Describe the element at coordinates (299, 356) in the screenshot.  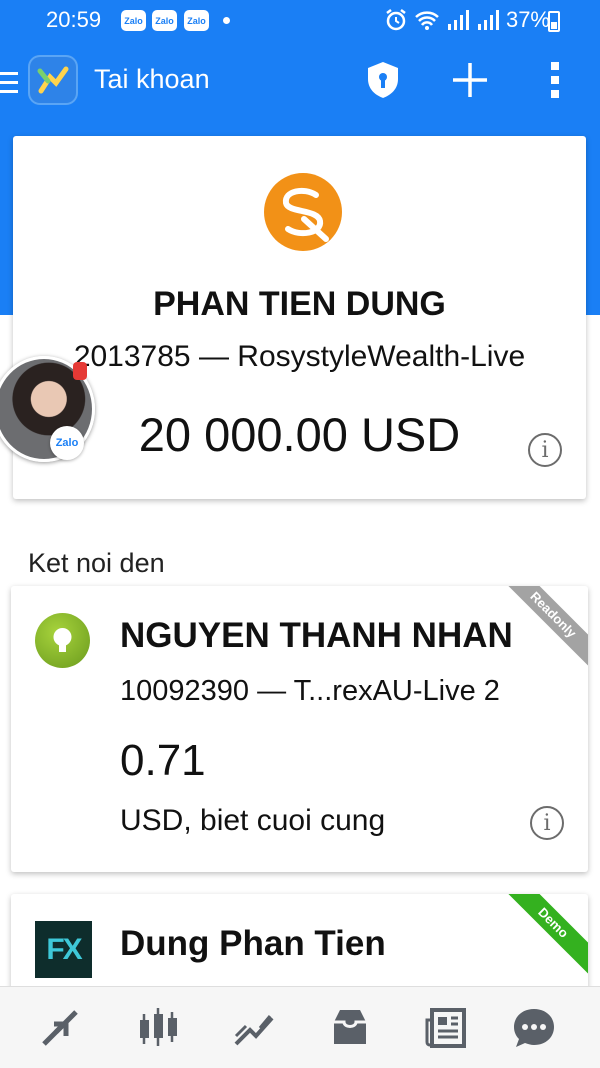
I see `account-number-server: 2013785 — RosystyleWealth-Live` at that location.